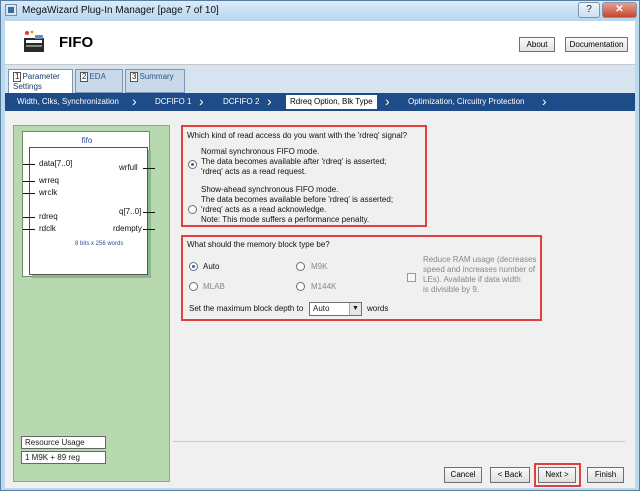 This screenshot has width=640, height=491. What do you see at coordinates (68, 102) in the screenshot?
I see `step-width-clks: Width, Clks, Synchronization` at bounding box center [68, 102].